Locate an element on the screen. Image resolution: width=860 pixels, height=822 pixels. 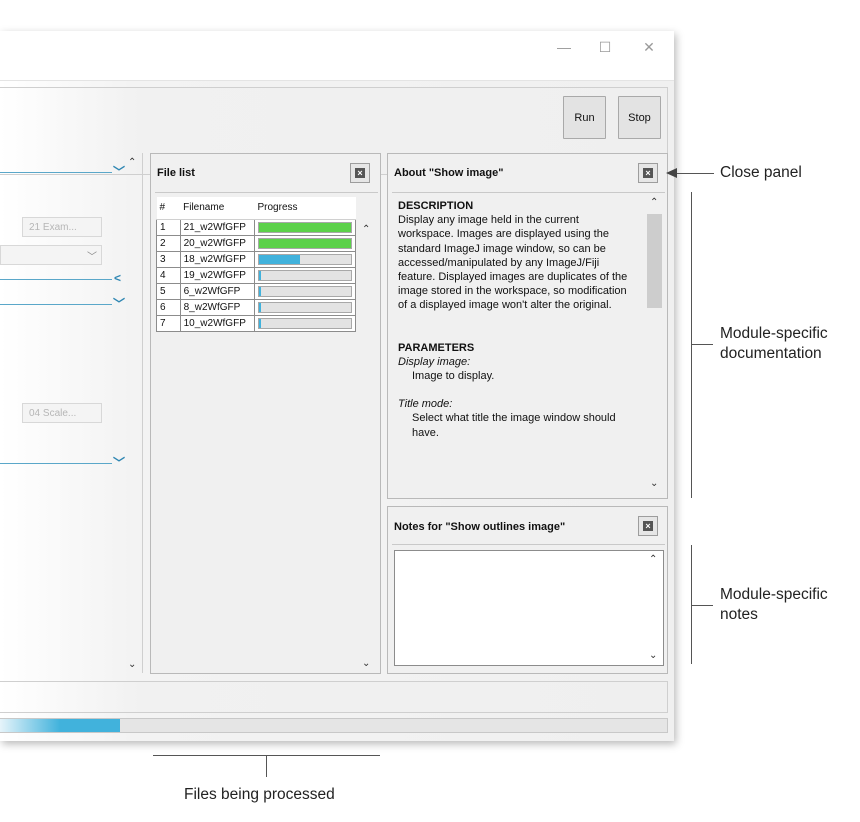
row-number: 2 is located at coordinates (168, 243).